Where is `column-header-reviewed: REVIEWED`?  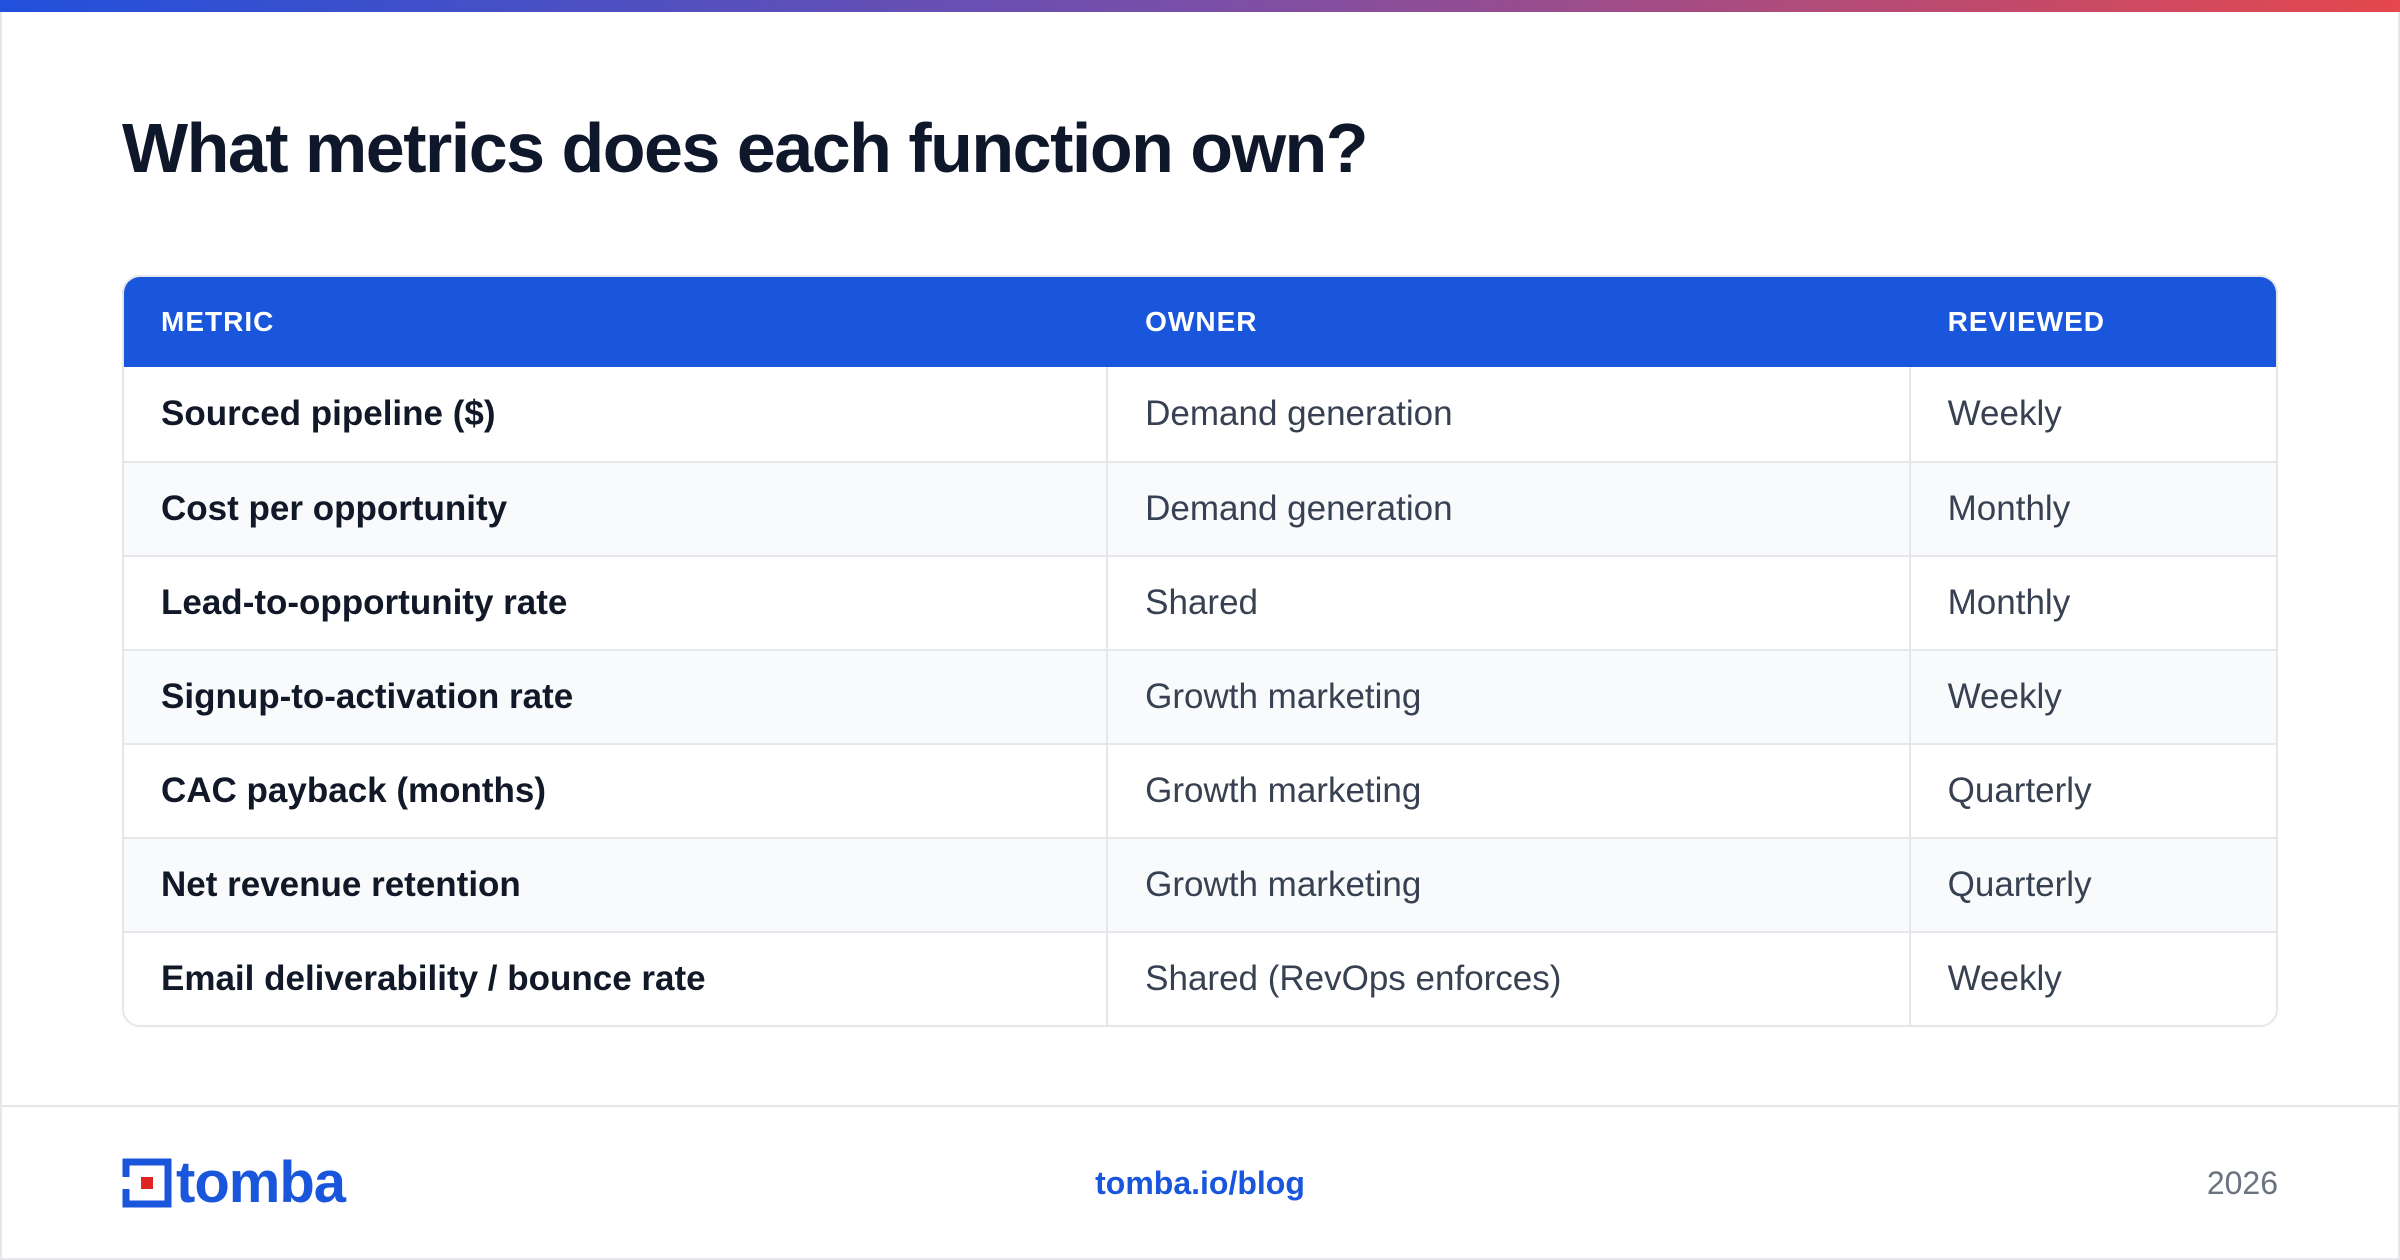 column-header-reviewed: REVIEWED is located at coordinates (2026, 321).